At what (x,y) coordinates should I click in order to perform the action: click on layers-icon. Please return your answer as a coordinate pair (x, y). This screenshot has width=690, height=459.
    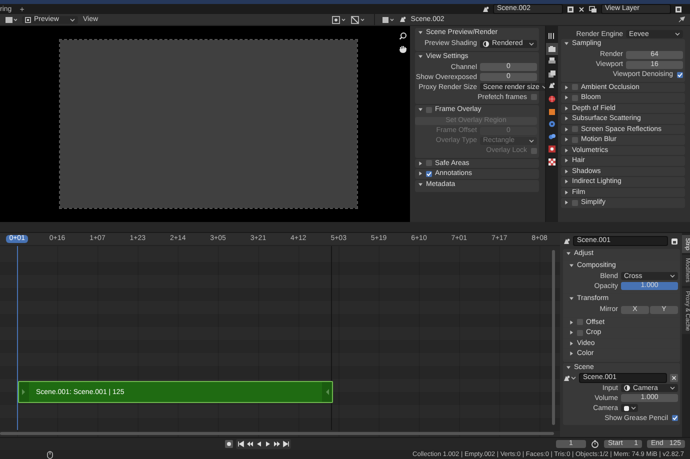
    Looking at the image, I should click on (593, 9).